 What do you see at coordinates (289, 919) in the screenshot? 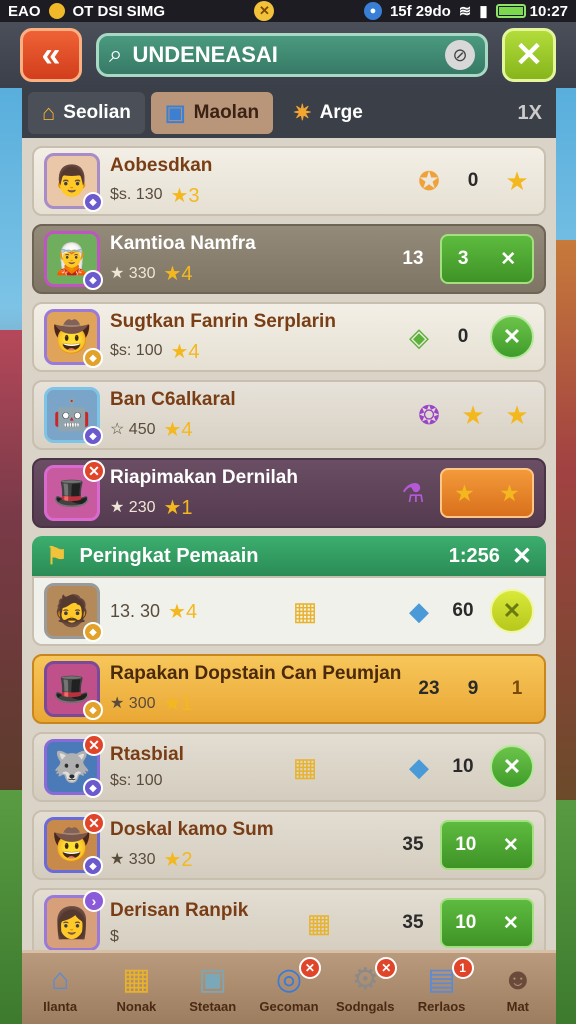
I see `list-item: 👩 › Derisan Ranpik $ ▦ 35 10 ✕` at bounding box center [289, 919].